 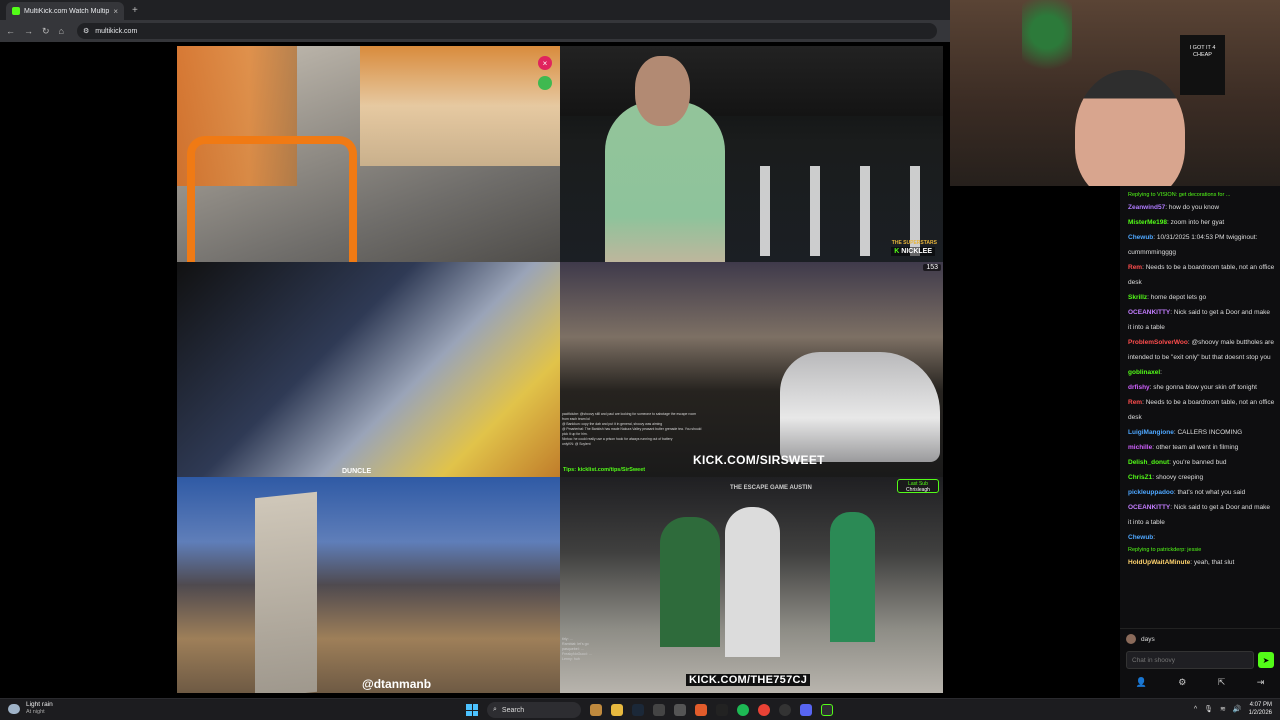 What do you see at coordinates (61, 31) in the screenshot?
I see `home-icon: ⌂` at bounding box center [61, 31].